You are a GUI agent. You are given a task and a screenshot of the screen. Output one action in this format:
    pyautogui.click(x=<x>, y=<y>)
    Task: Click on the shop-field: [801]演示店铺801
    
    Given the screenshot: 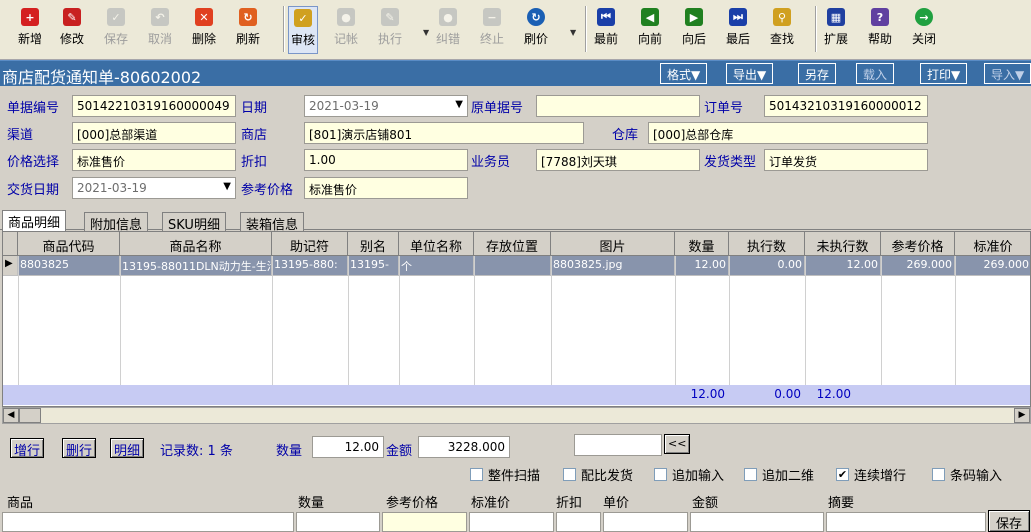 What is the action you would take?
    pyautogui.click(x=444, y=133)
    